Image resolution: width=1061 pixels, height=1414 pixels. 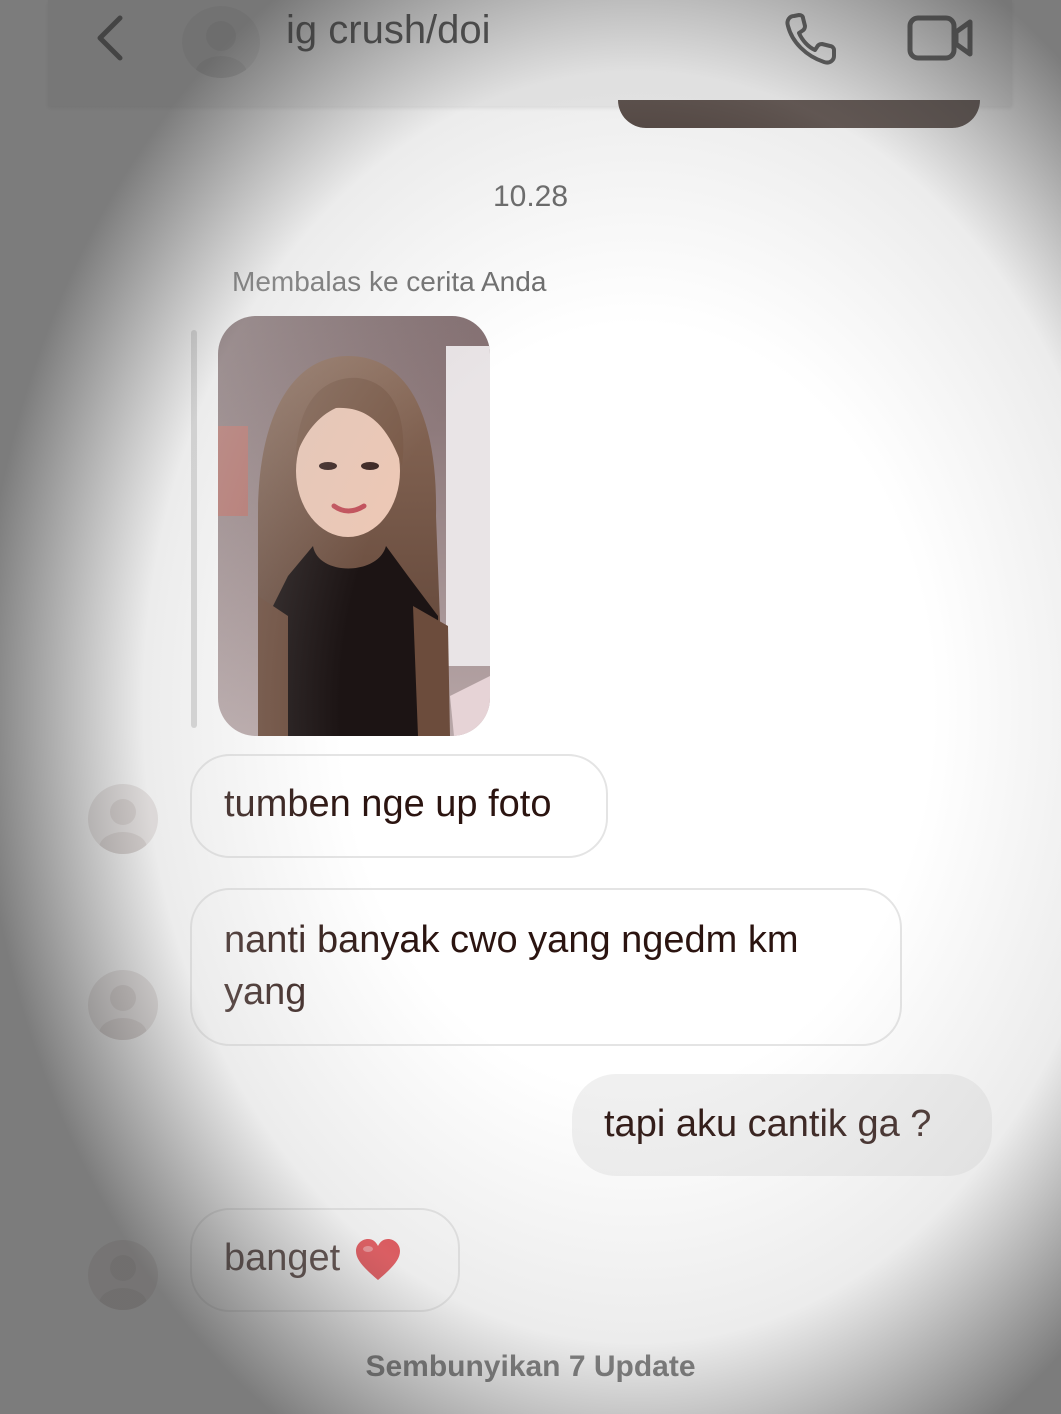 I want to click on incoming-message-bubble: tumben nge up foto, so click(x=399, y=806).